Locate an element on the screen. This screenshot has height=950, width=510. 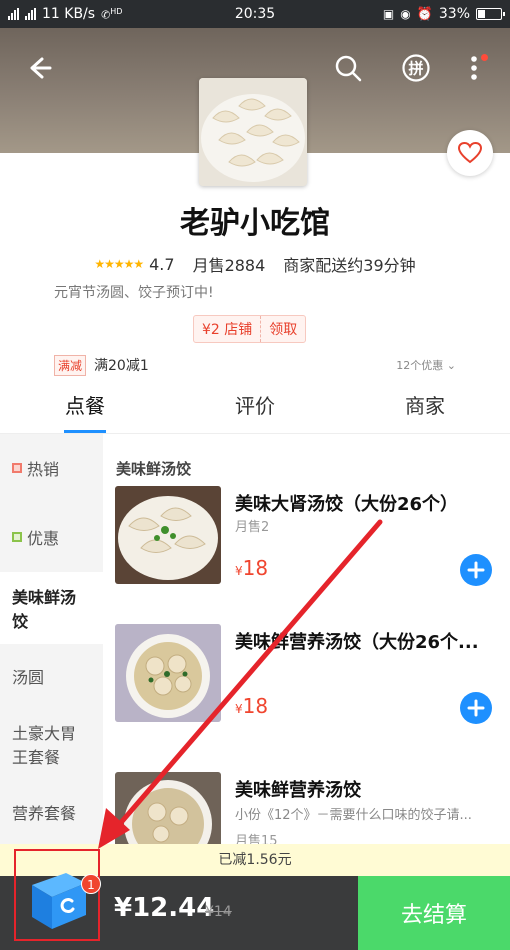
rating-stars-icon: ★★★★★ is located at coordinates (119, 264).